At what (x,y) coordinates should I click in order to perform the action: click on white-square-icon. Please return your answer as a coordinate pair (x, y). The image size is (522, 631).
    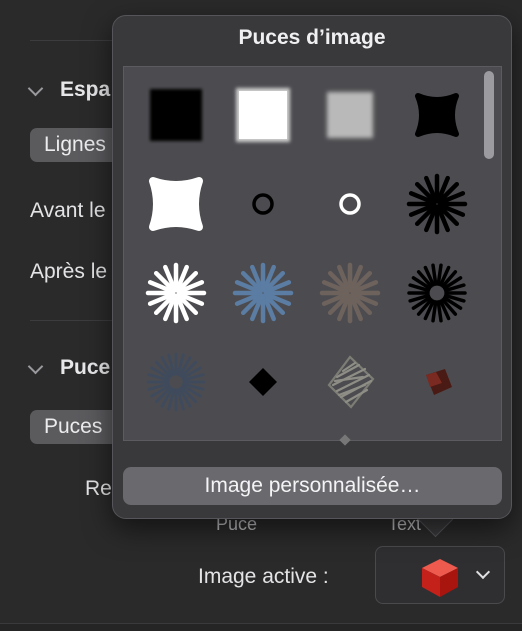
    Looking at the image, I should click on (263, 115).